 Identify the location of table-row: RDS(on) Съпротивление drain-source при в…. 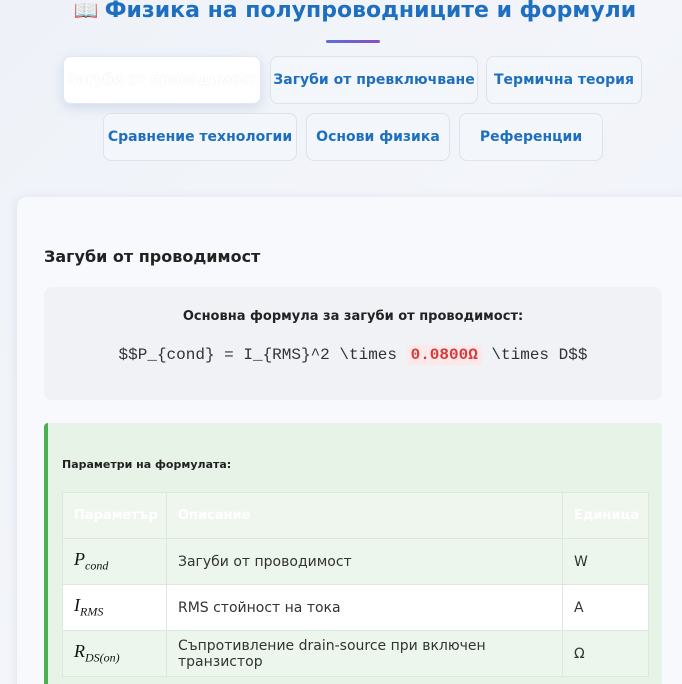
(355, 653).